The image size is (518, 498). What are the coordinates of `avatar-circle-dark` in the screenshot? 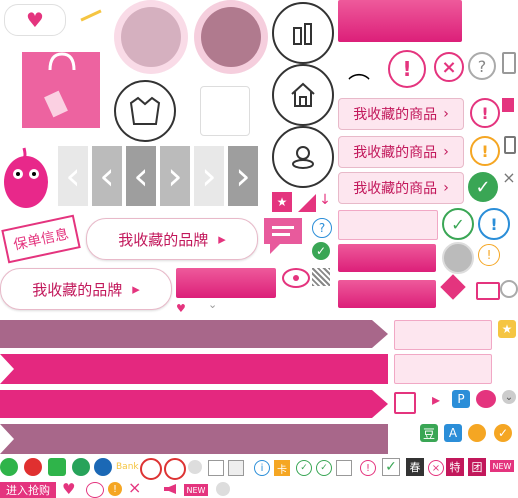 It's located at (231, 37).